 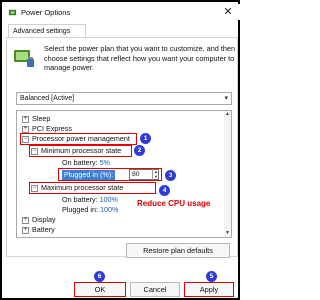 I want to click on power-plan-selected: Balanced [Active], so click(x=47, y=98).